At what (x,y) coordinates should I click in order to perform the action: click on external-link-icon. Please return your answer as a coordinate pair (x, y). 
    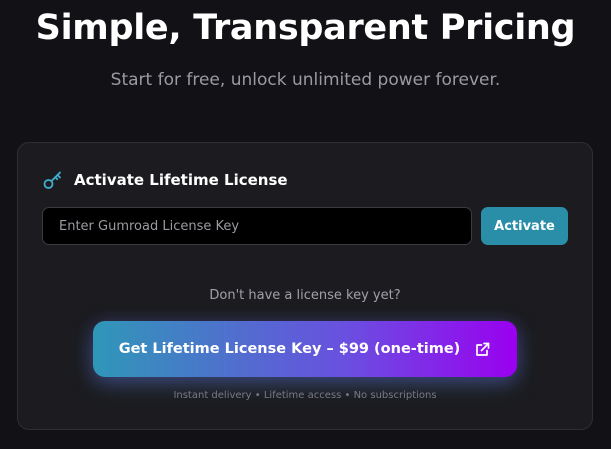
    Looking at the image, I should click on (482, 349).